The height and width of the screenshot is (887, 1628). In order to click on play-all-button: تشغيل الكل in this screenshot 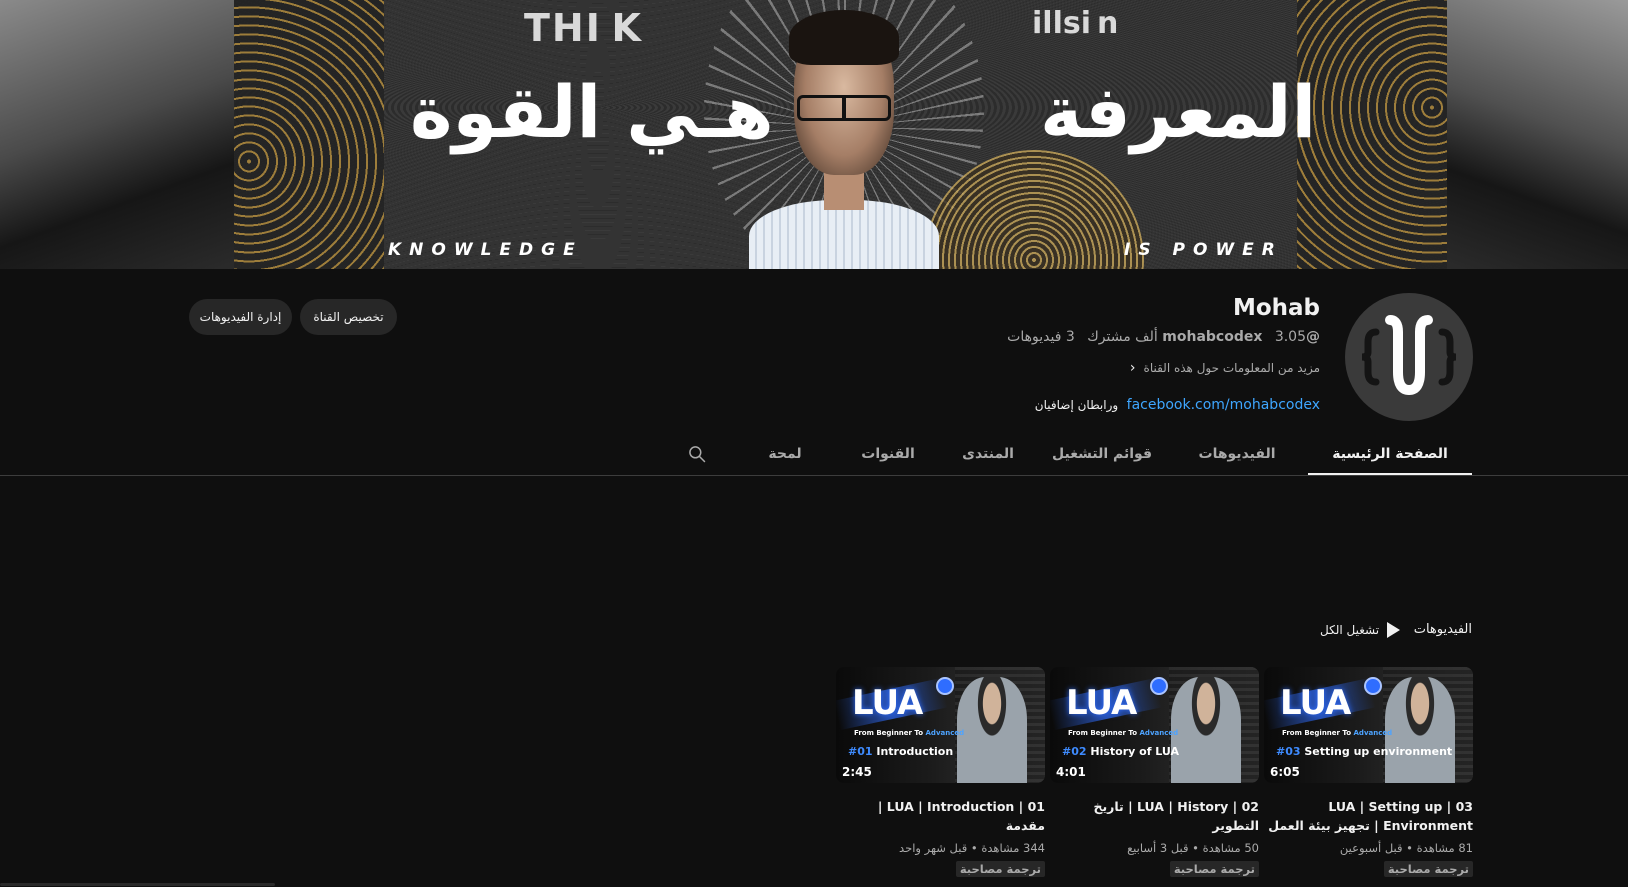, I will do `click(1360, 630)`.